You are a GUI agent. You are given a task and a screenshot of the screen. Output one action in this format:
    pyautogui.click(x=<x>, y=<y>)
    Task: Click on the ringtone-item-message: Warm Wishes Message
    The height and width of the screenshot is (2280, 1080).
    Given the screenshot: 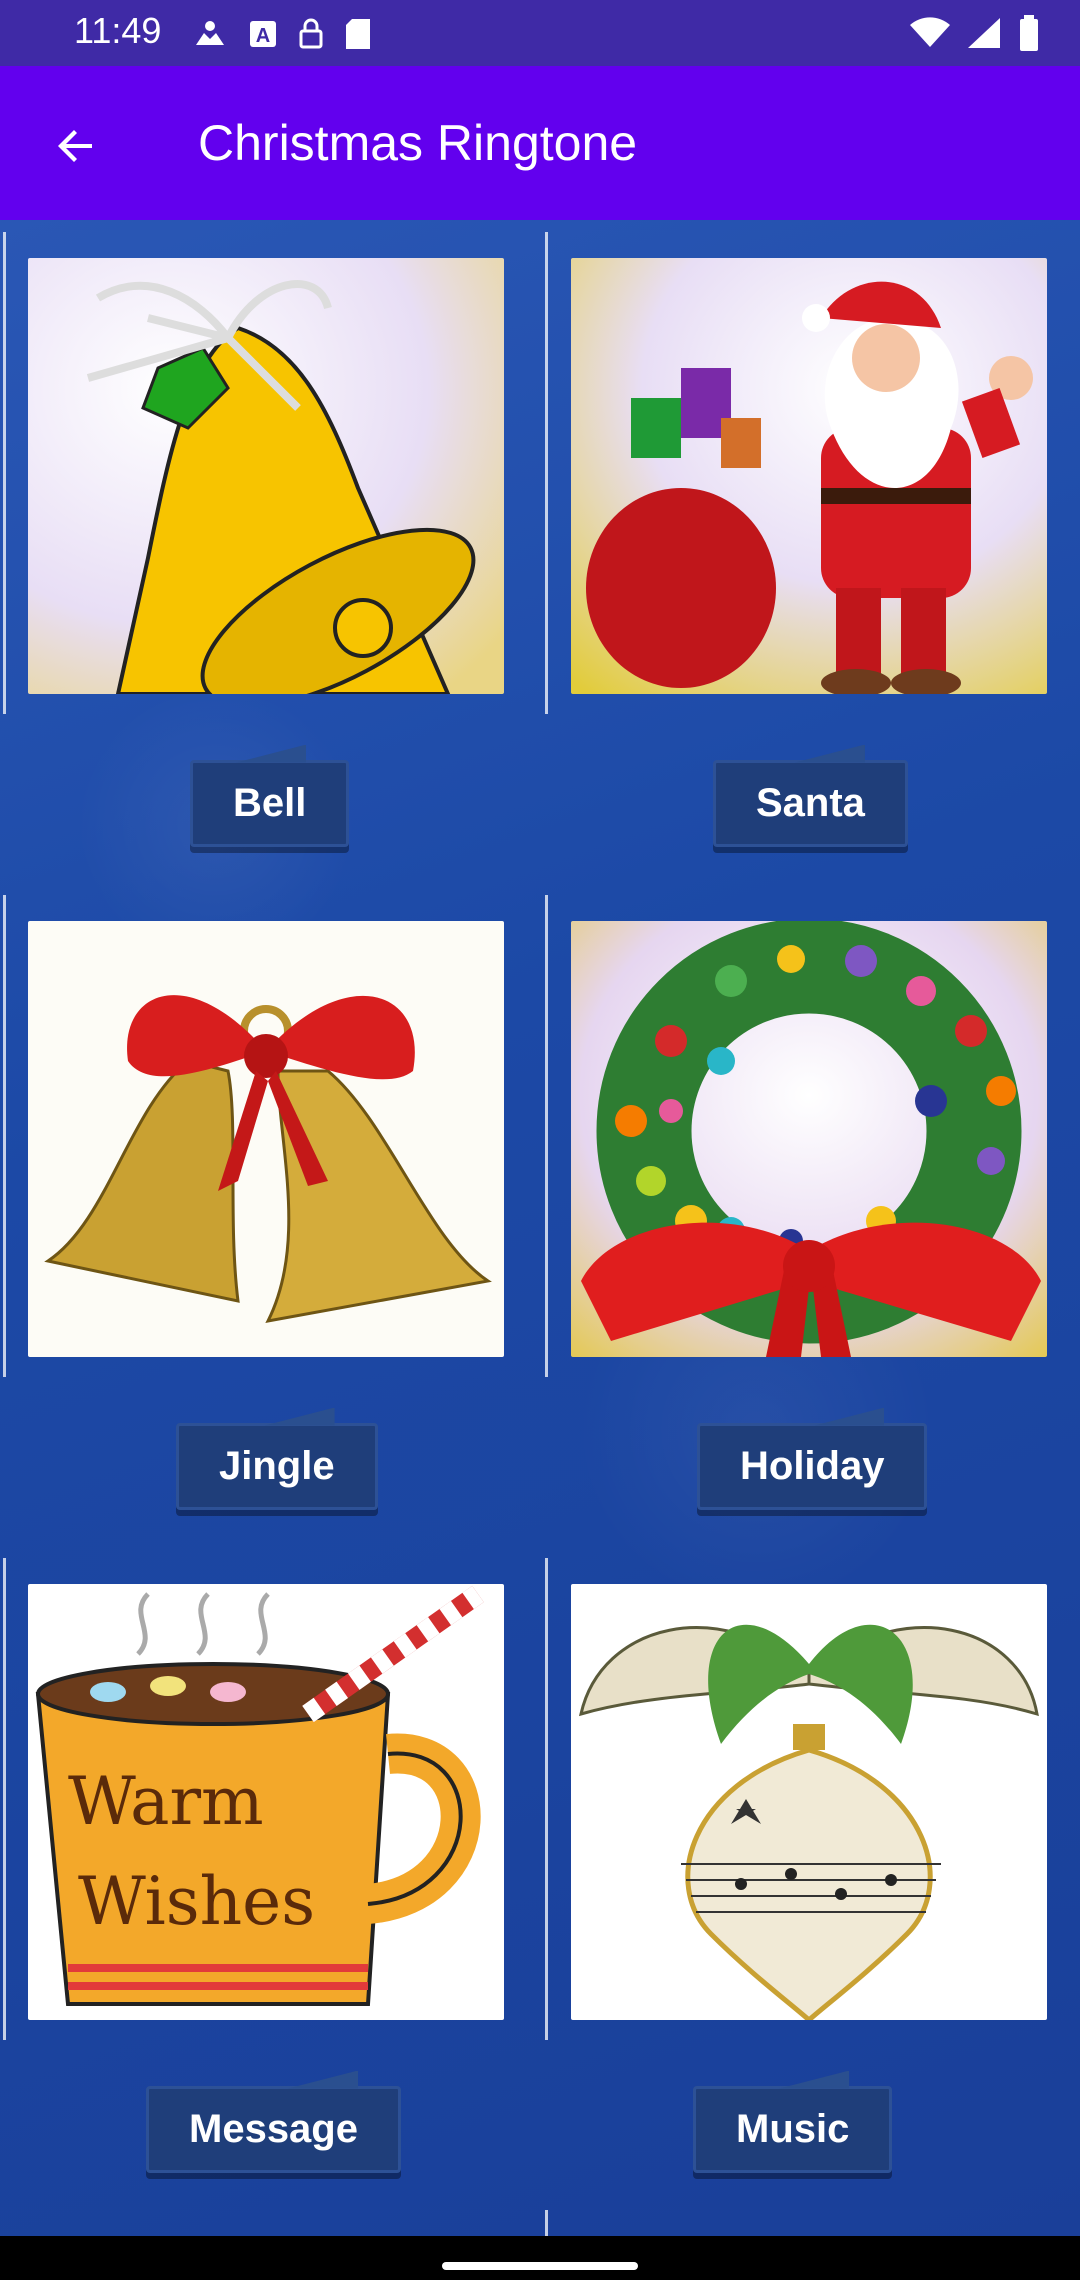 What is the action you would take?
    pyautogui.click(x=270, y=1877)
    